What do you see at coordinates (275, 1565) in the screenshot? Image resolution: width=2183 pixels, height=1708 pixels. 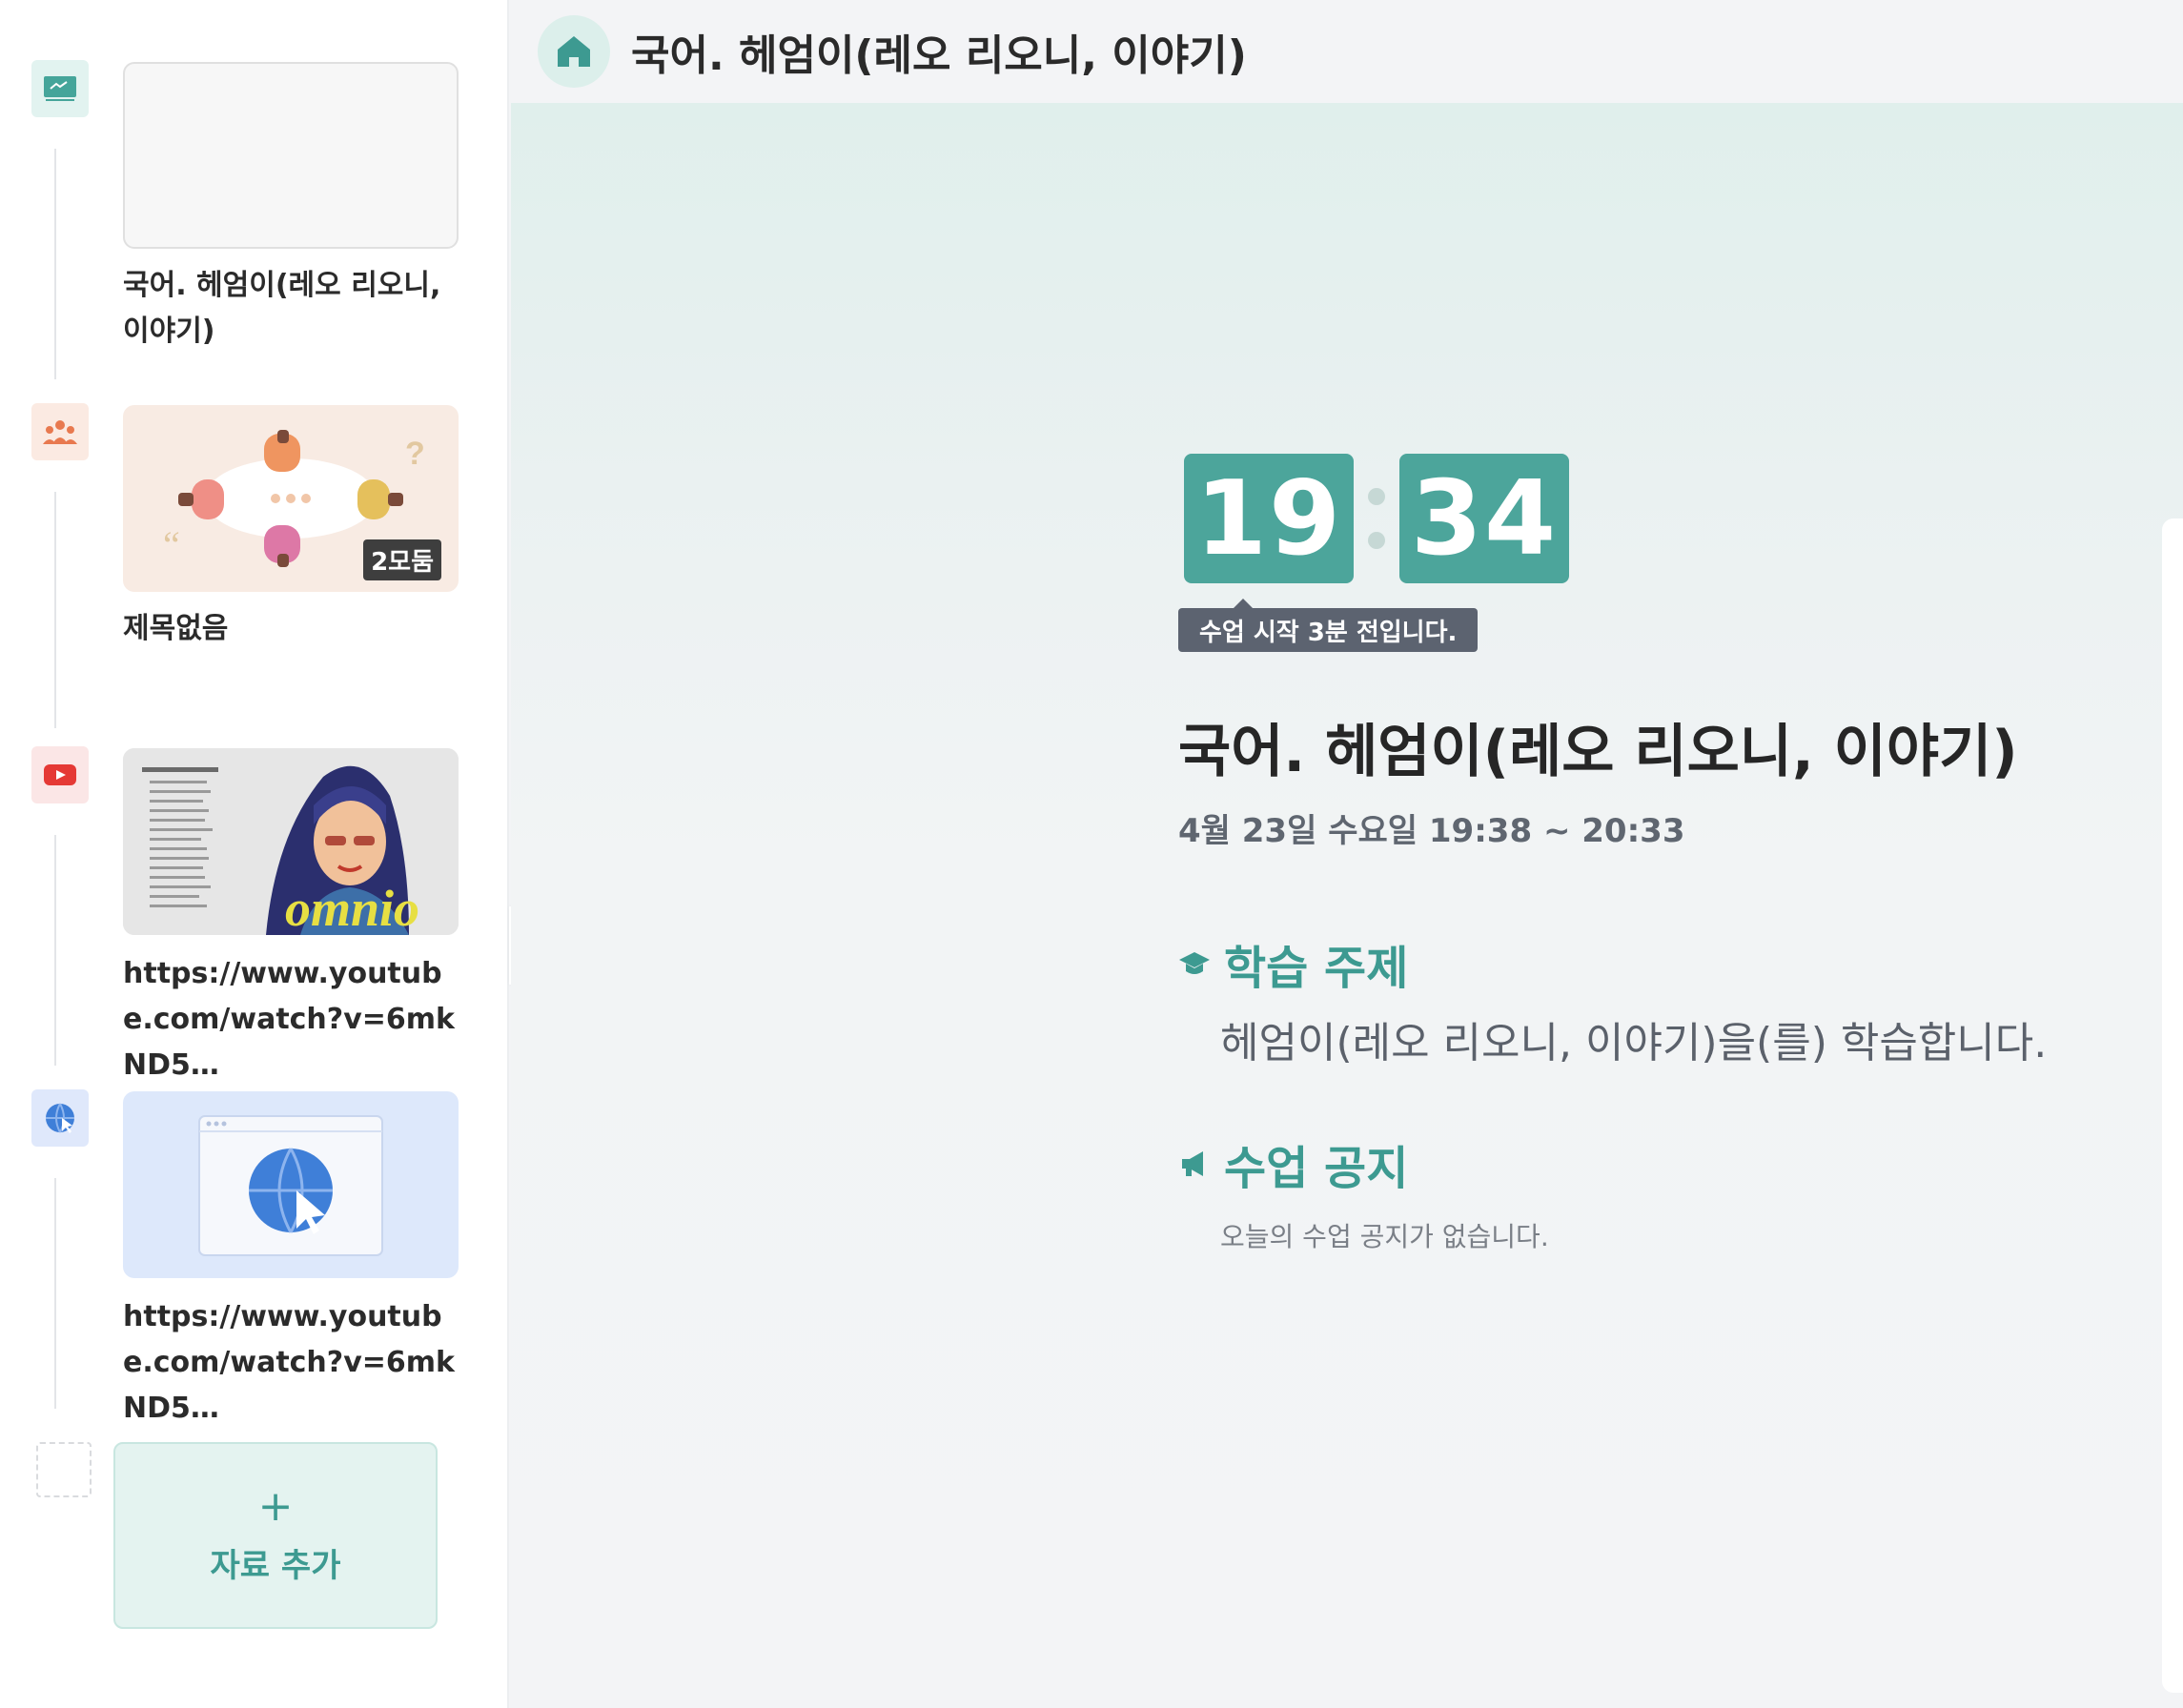 I see `add-material-label: 자료 추가` at bounding box center [275, 1565].